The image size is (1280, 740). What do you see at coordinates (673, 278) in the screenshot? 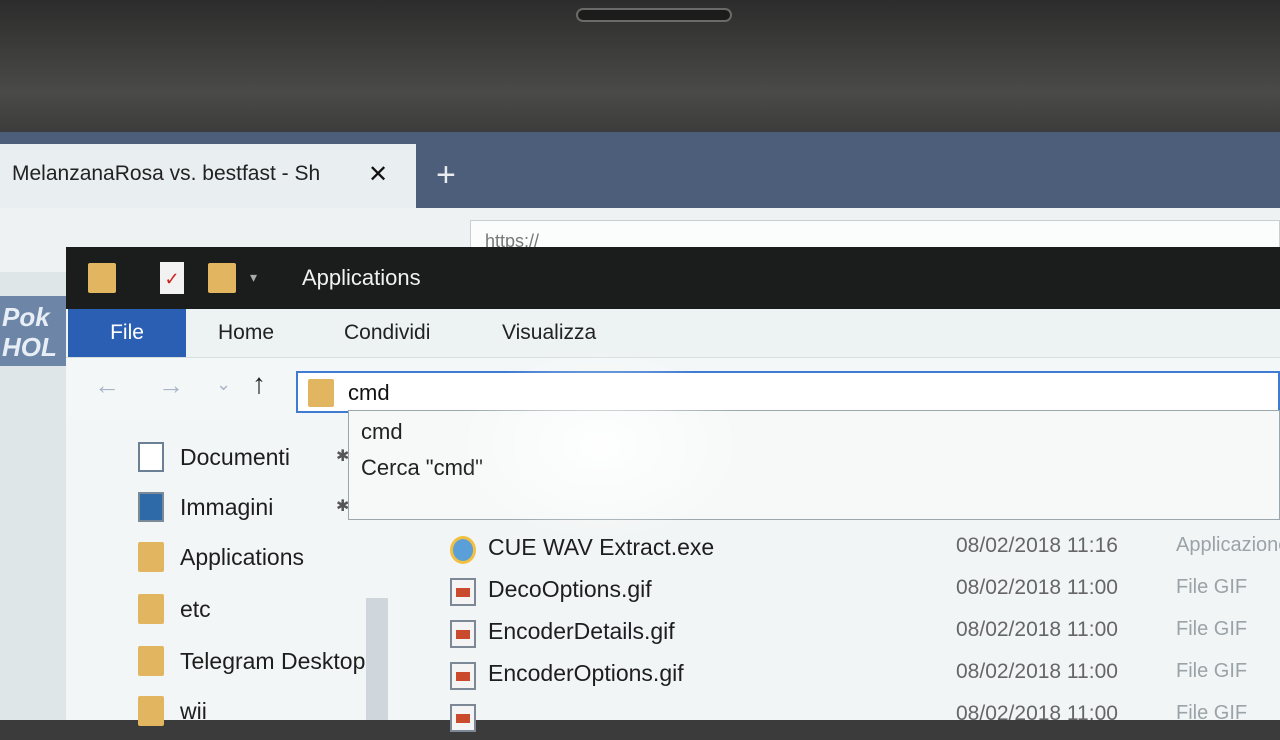
I see `title-bar: ✓ ▾ Applications` at bounding box center [673, 278].